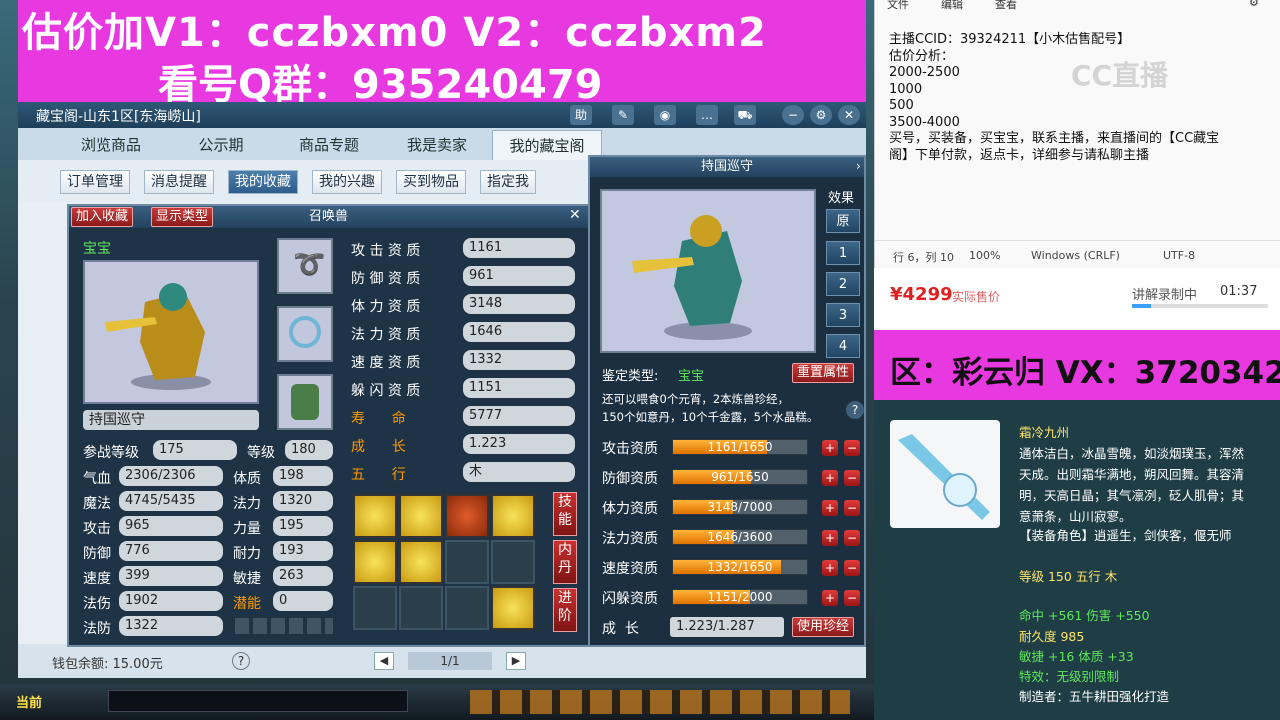 Image resolution: width=1280 pixels, height=720 pixels. I want to click on tab-inner-core: 内丹, so click(565, 562).